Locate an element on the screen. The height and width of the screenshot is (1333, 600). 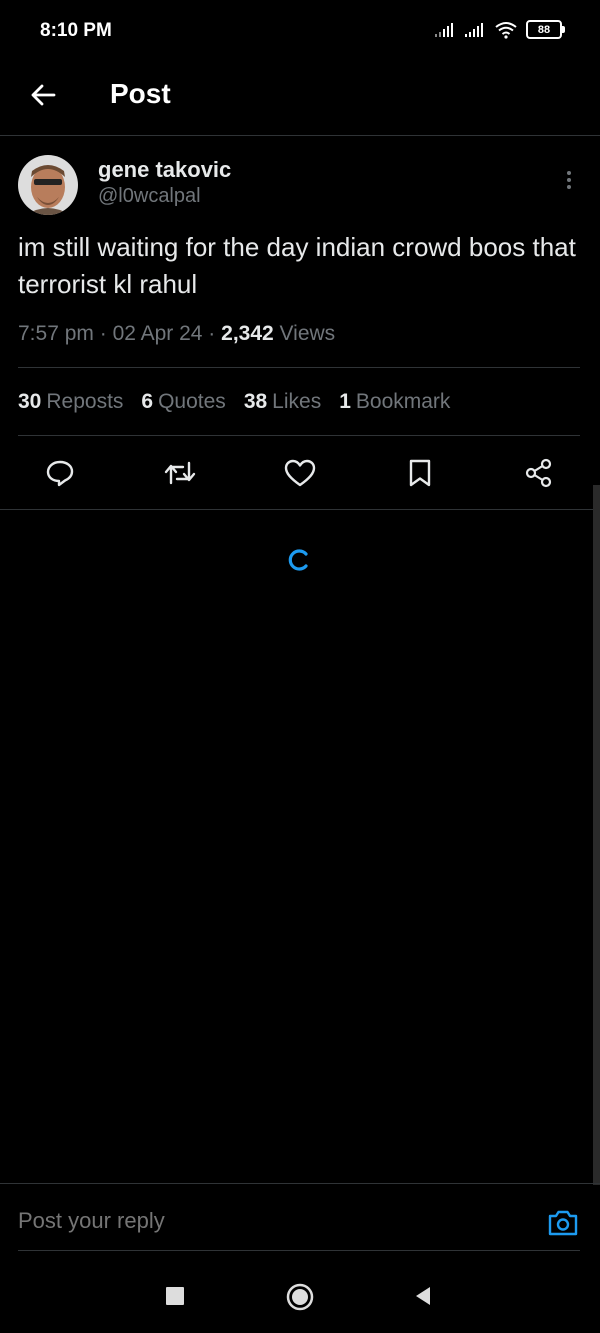
bookmark-button is located at coordinates (420, 473).